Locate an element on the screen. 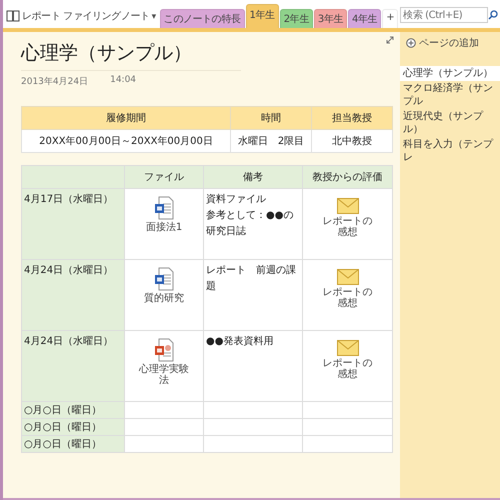  caret-icon: ▾ is located at coordinates (154, 17).